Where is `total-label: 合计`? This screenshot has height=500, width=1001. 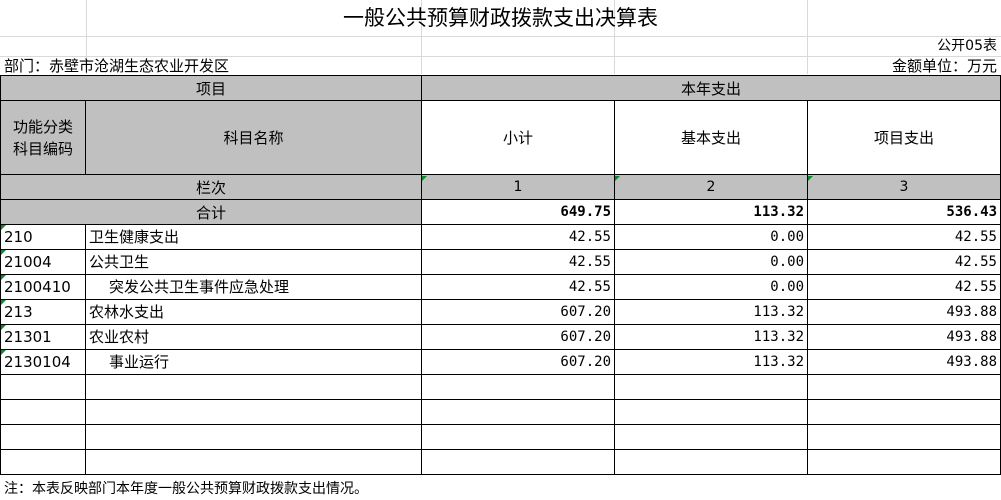 total-label: 合计 is located at coordinates (211, 212).